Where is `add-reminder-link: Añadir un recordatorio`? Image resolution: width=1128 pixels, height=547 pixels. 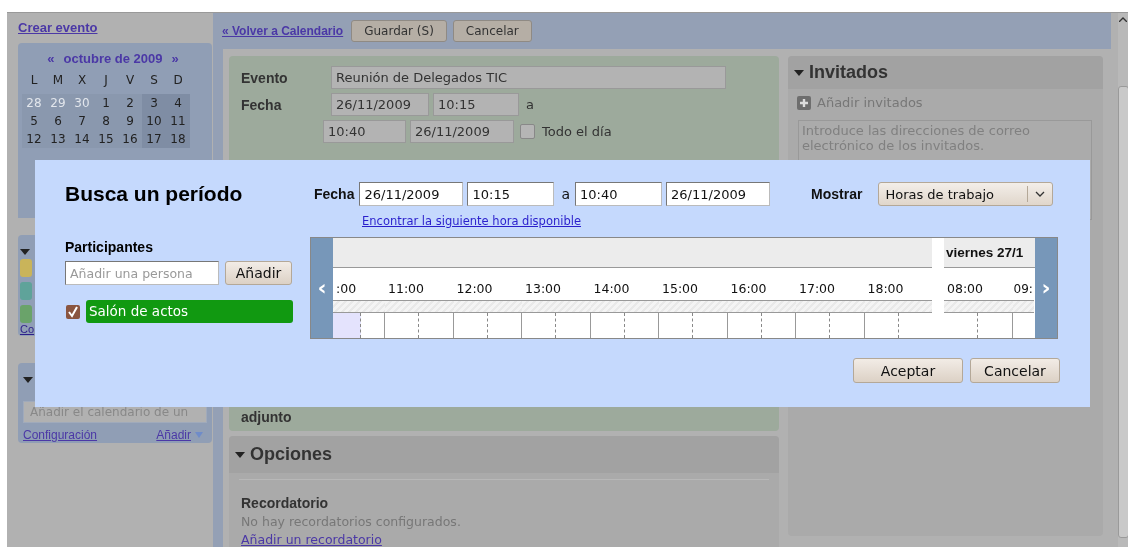
add-reminder-link: Añadir un recordatorio is located at coordinates (311, 539).